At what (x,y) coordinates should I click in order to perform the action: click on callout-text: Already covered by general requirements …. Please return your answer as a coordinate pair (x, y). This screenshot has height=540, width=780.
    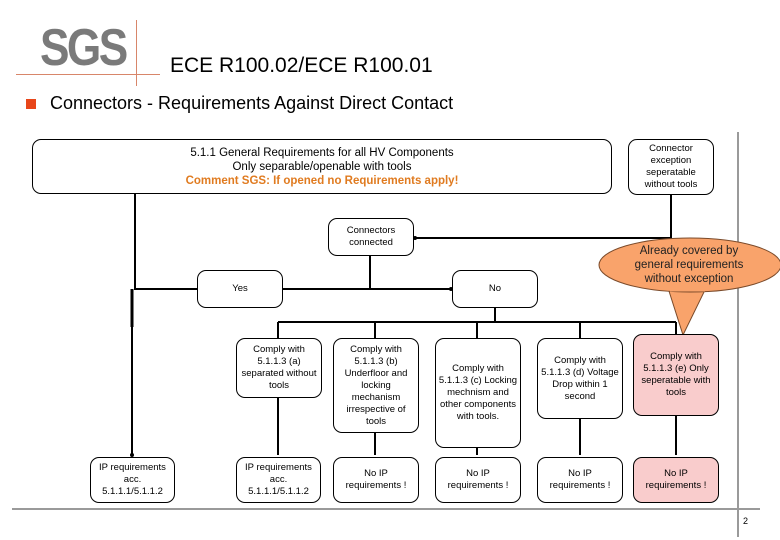
    Looking at the image, I should click on (689, 265).